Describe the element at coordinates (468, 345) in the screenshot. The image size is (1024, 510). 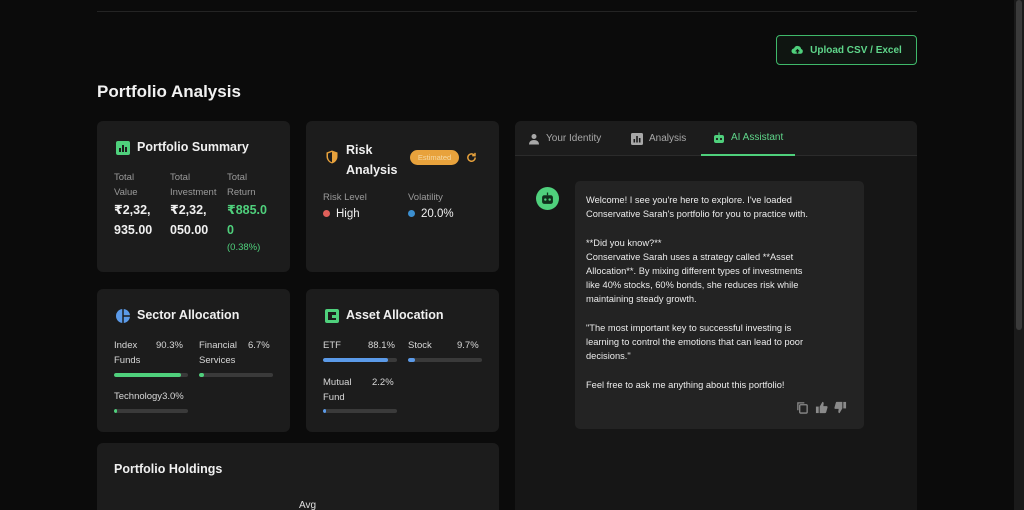
I see `asset-item-stock-pct: 9.7%` at that location.